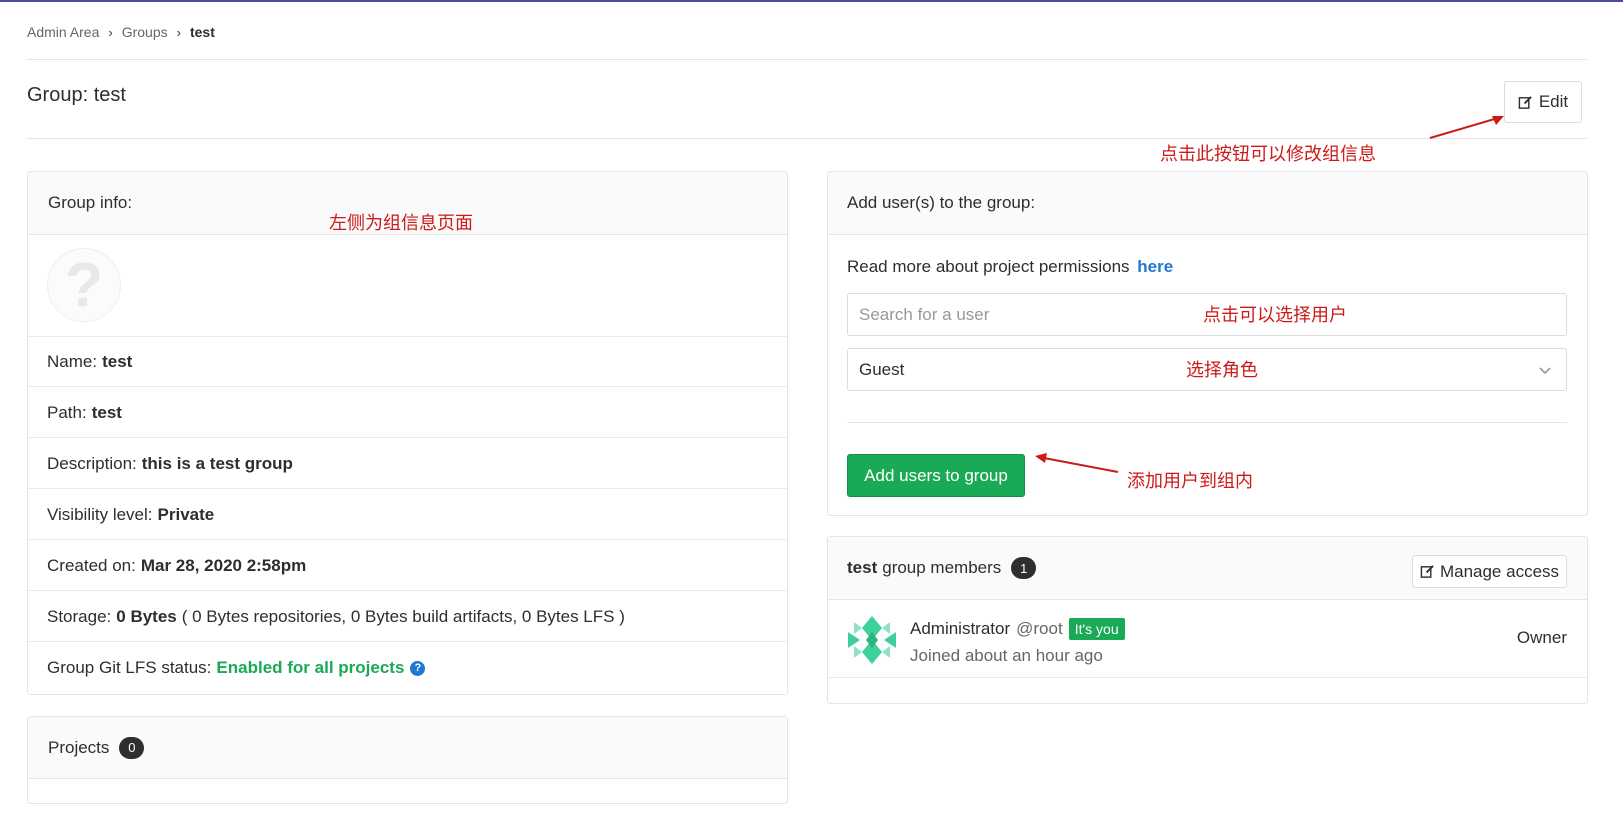  I want to click on path-label: Path:, so click(67, 412).